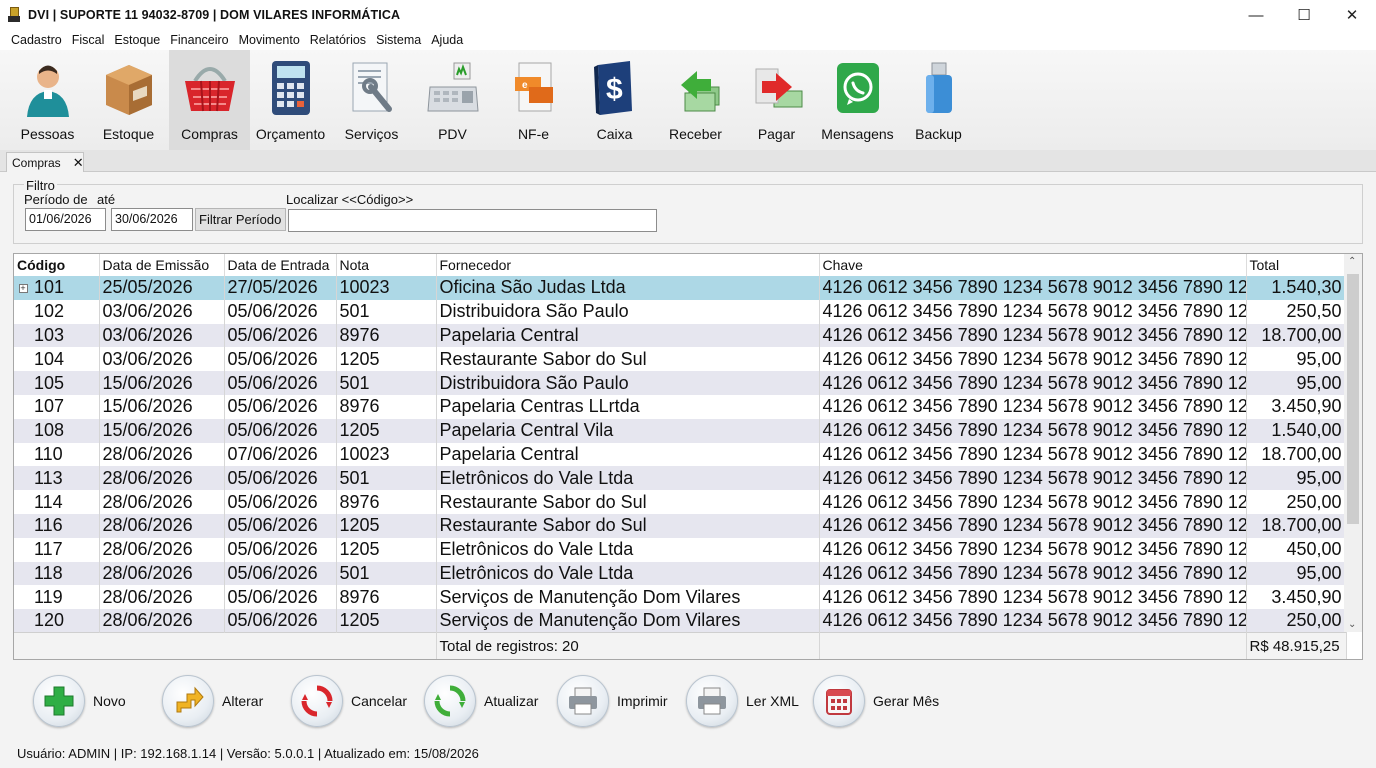 The height and width of the screenshot is (768, 1376). What do you see at coordinates (450, 701) in the screenshot?
I see `refresh-icon` at bounding box center [450, 701].